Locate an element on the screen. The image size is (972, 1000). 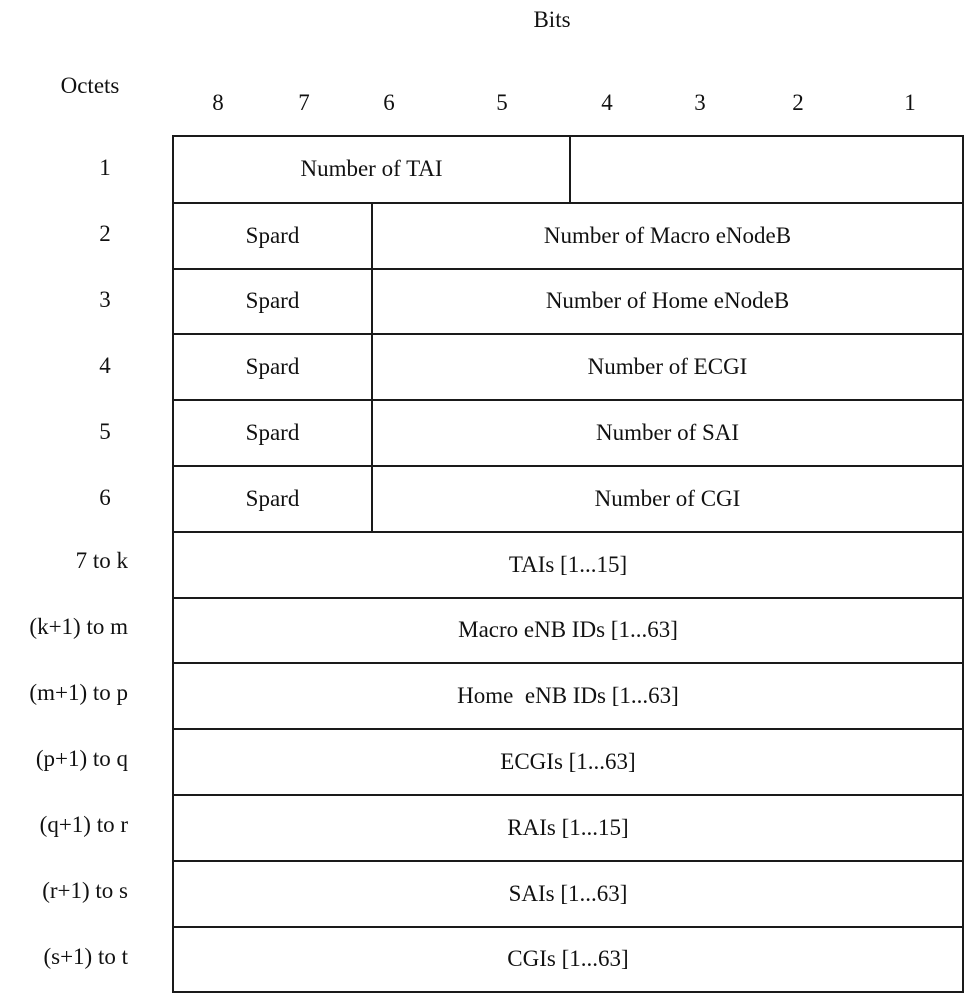
macro-enb-ids-field: Macro eNB IDs [1...63] is located at coordinates (568, 630).